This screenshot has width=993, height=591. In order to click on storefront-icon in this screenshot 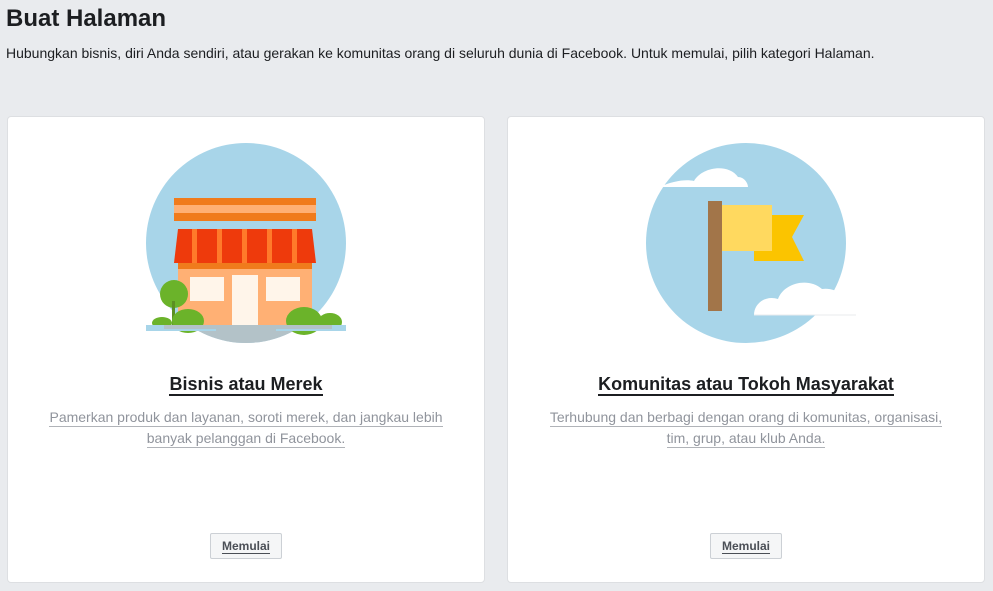, I will do `click(246, 243)`.